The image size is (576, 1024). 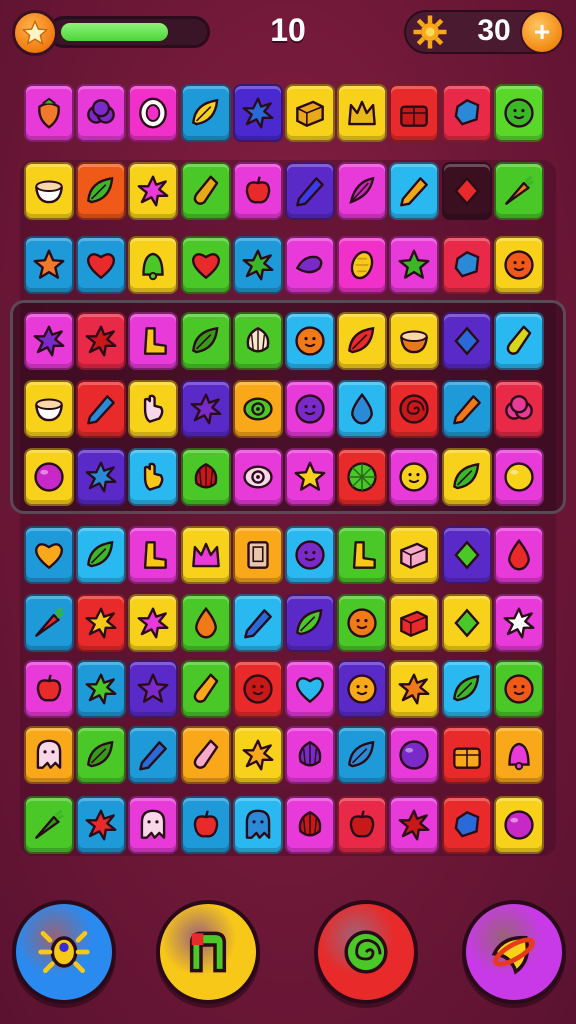 I want to click on tile-pepper, so click(x=310, y=265).